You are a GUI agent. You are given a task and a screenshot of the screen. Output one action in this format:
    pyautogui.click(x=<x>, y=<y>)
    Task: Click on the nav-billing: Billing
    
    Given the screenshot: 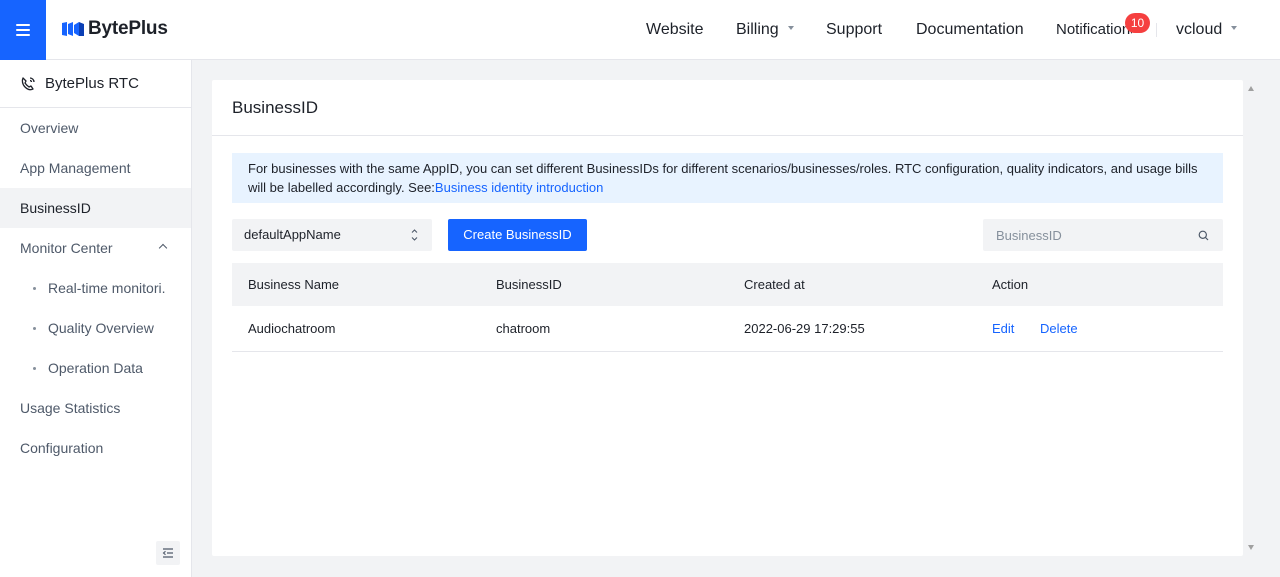 What is the action you would take?
    pyautogui.click(x=765, y=30)
    